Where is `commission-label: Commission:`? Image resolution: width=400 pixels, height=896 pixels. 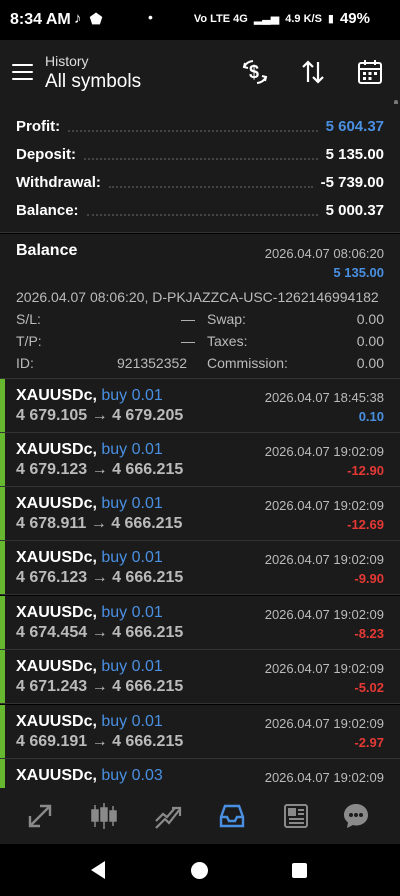
commission-label: Commission: is located at coordinates (247, 363).